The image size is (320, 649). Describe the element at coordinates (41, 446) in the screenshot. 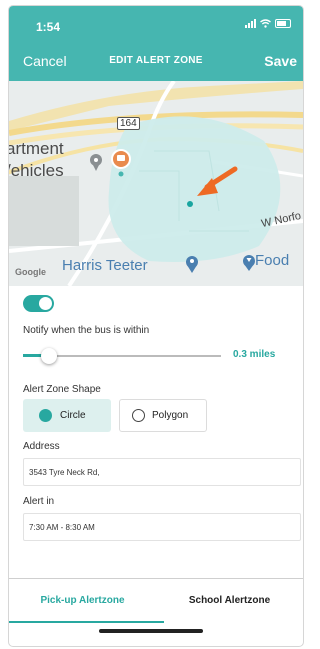

I see `address-label: Address` at that location.